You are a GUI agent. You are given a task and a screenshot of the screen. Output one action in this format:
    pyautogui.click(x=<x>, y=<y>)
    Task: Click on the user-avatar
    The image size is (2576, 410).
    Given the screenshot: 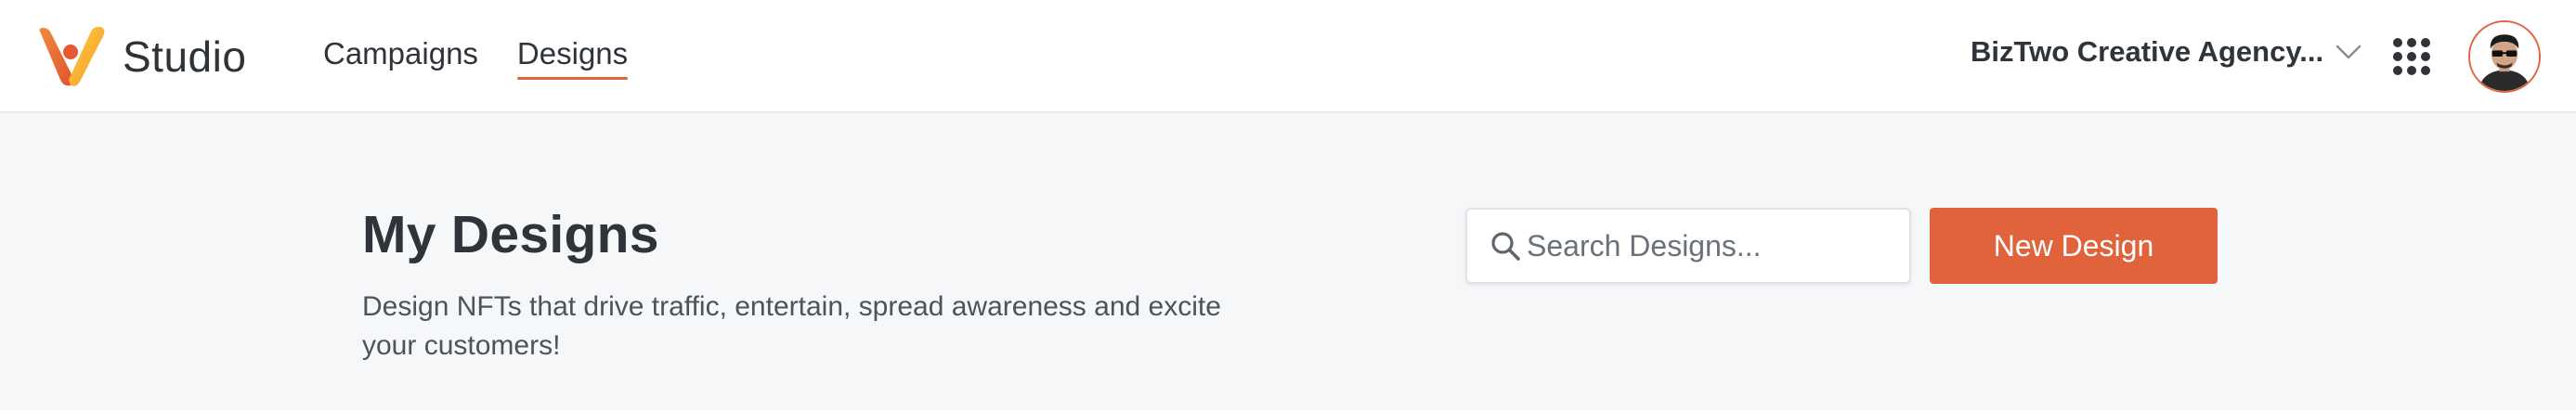 What is the action you would take?
    pyautogui.click(x=2505, y=57)
    